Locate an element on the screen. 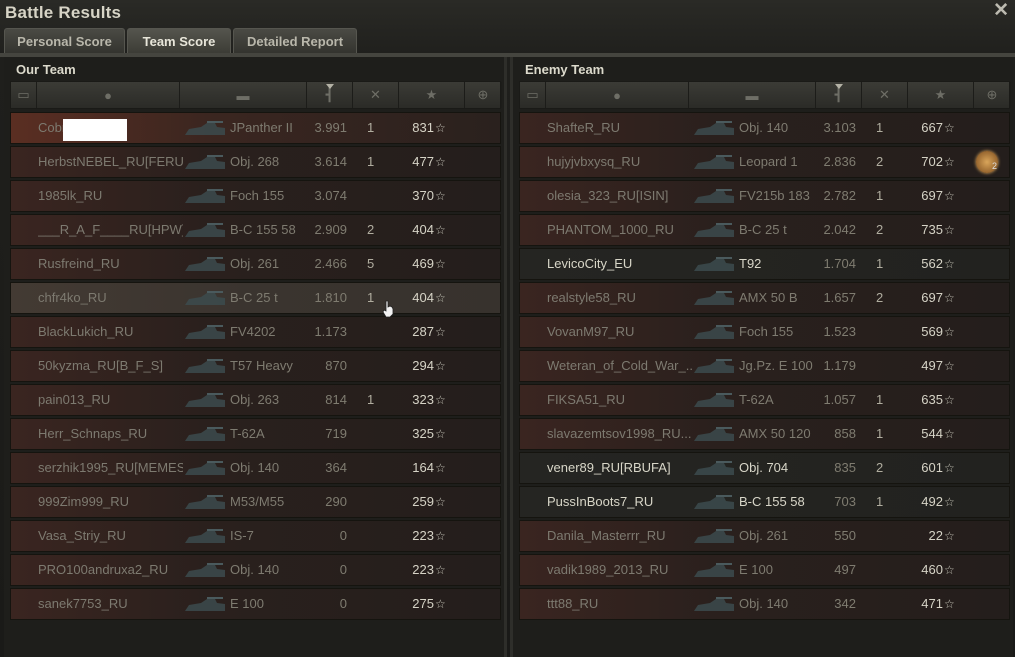 The image size is (1015, 657). tab-detailed-report: Detailed Report is located at coordinates (295, 40).